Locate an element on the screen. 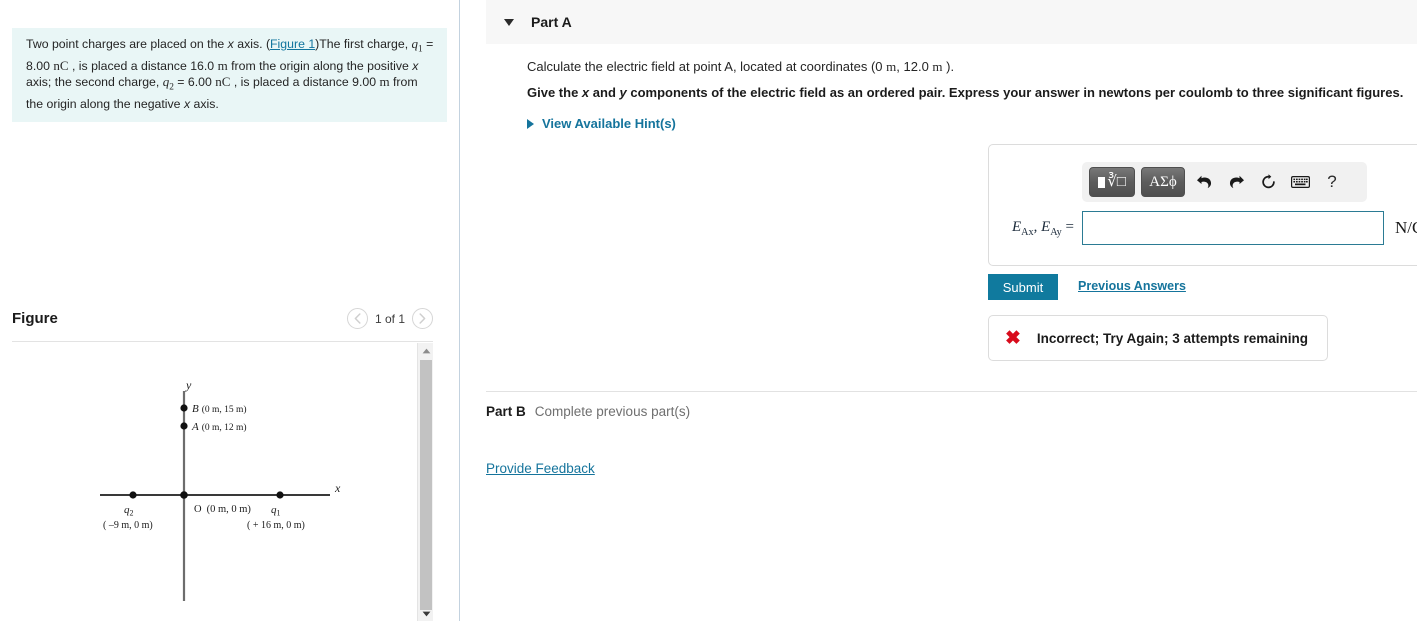 The image size is (1417, 621). problem-seg8: = 6.00 is located at coordinates (194, 82).